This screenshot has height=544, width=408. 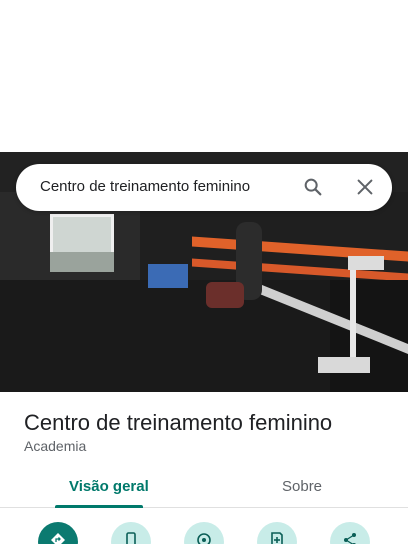 I want to click on search-input: Centro de treinamento feminino, so click(x=145, y=186).